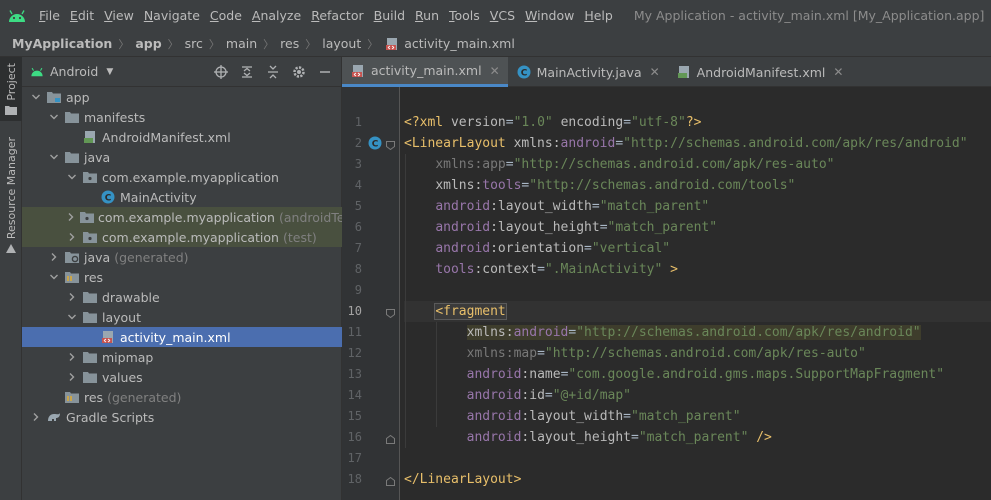 This screenshot has height=500, width=991. What do you see at coordinates (241, 43) in the screenshot?
I see `breadcrumb-item-main: main` at bounding box center [241, 43].